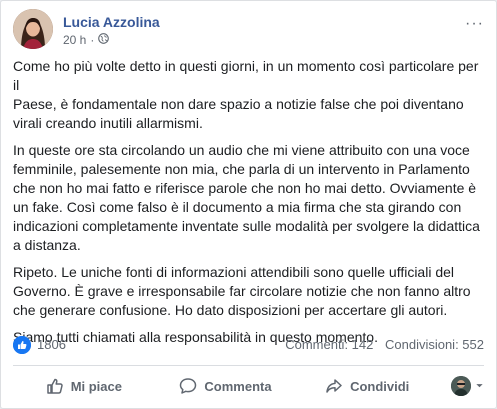 This screenshot has width=497, height=409. What do you see at coordinates (334, 386) in the screenshot?
I see `share-arrow-icon` at bounding box center [334, 386].